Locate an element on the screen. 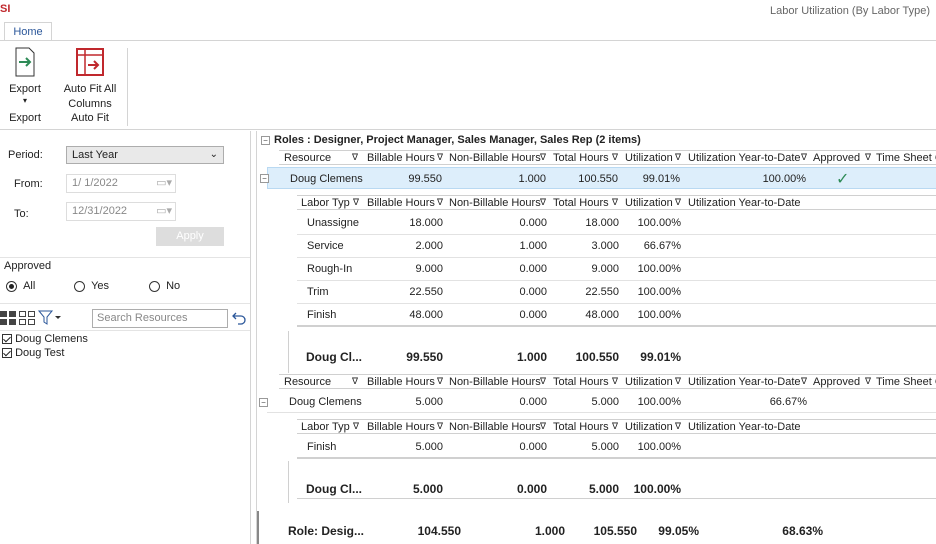 This screenshot has width=936, height=544. from-date-field: 1/ 1/2022 ▭▾ is located at coordinates (121, 183).